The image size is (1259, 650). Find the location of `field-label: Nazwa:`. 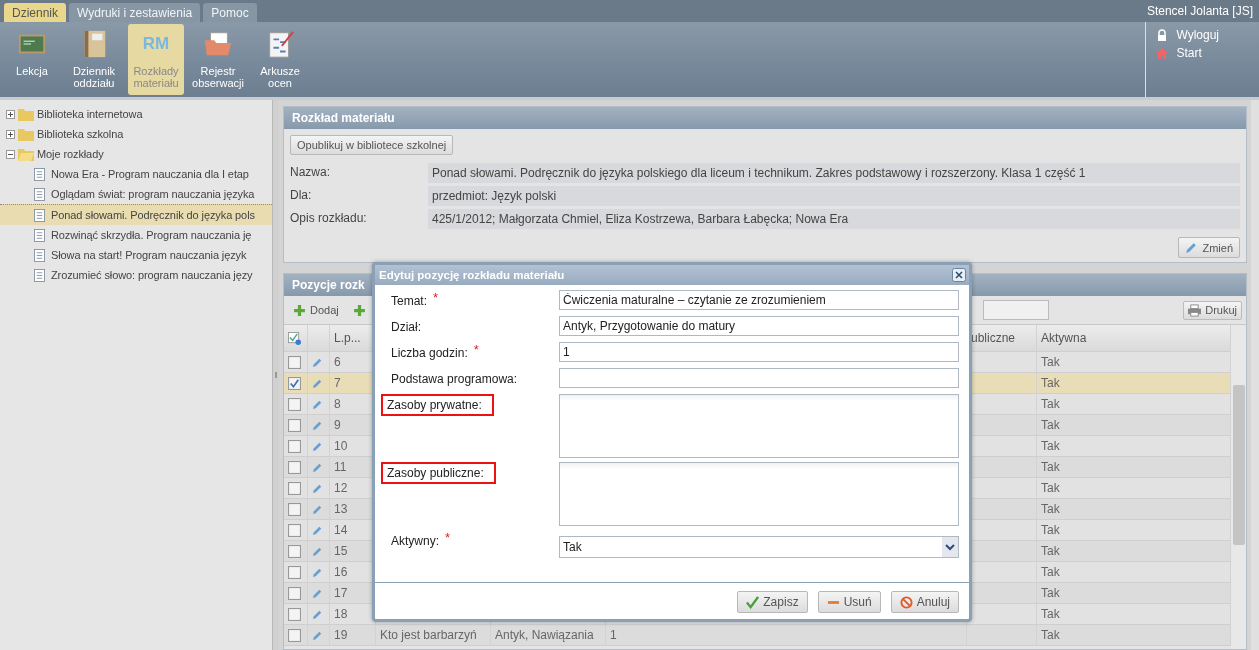

field-label: Nazwa: is located at coordinates (310, 172).